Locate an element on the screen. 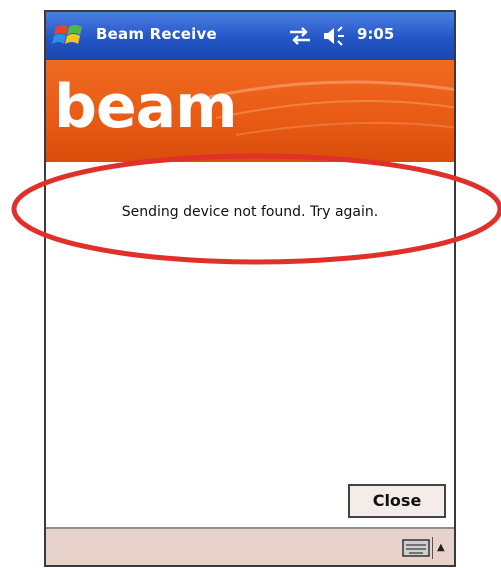  banner-title: beam is located at coordinates (146, 107).